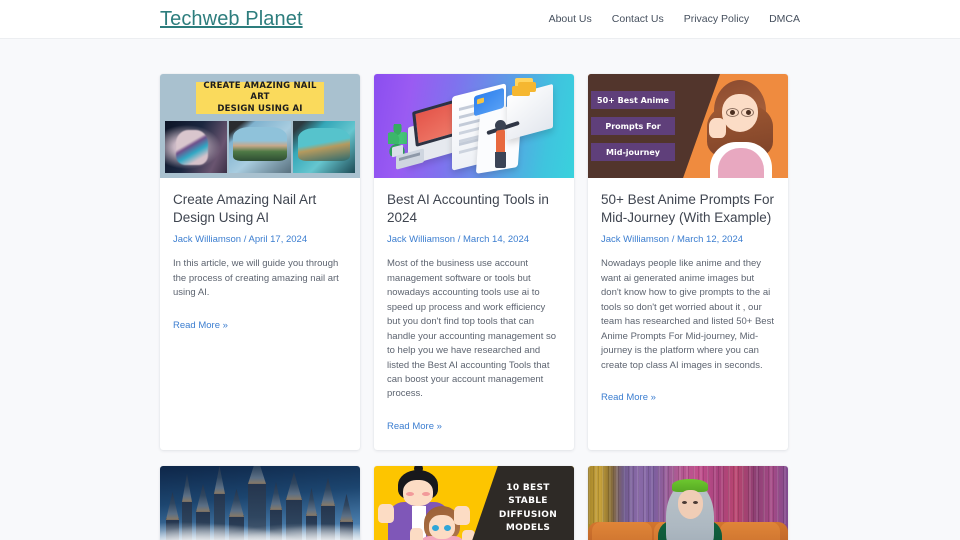 This screenshot has width=960, height=540. What do you see at coordinates (500, 160) in the screenshot?
I see `person-legs-icon` at bounding box center [500, 160].